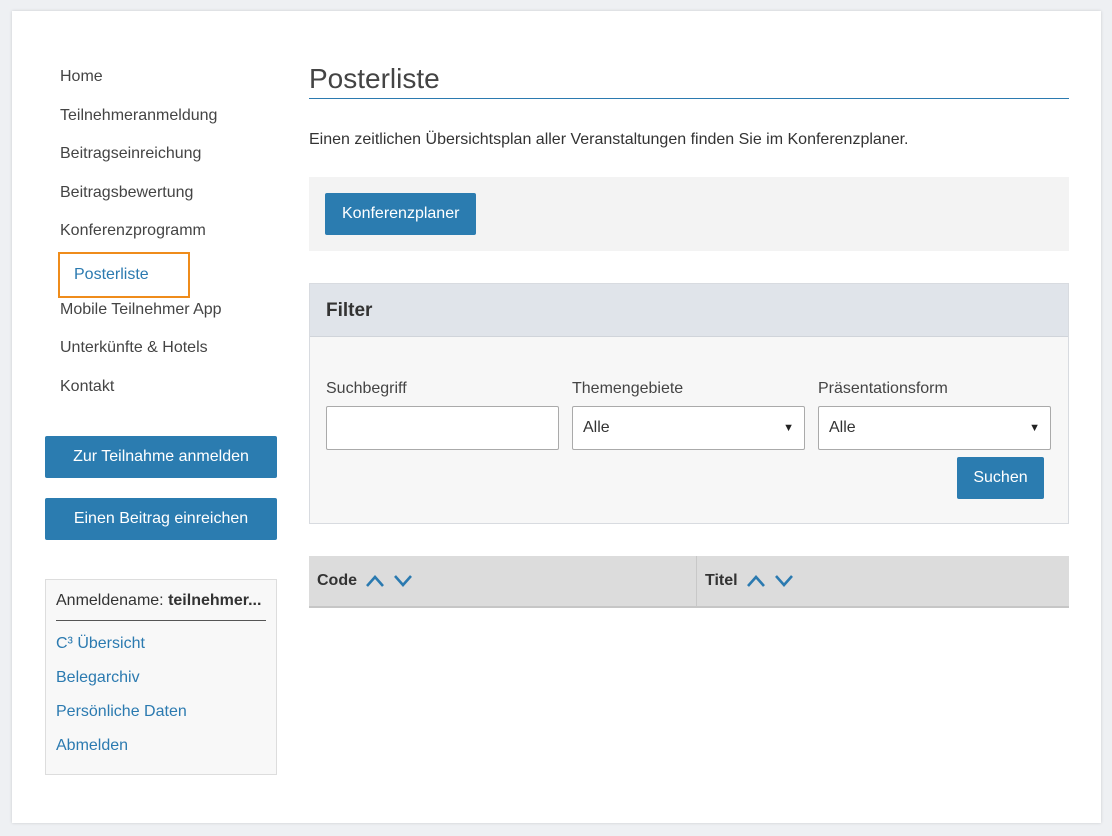 This screenshot has width=1112, height=836. I want to click on register-button: Zur Teilnahme anmelden, so click(161, 457).